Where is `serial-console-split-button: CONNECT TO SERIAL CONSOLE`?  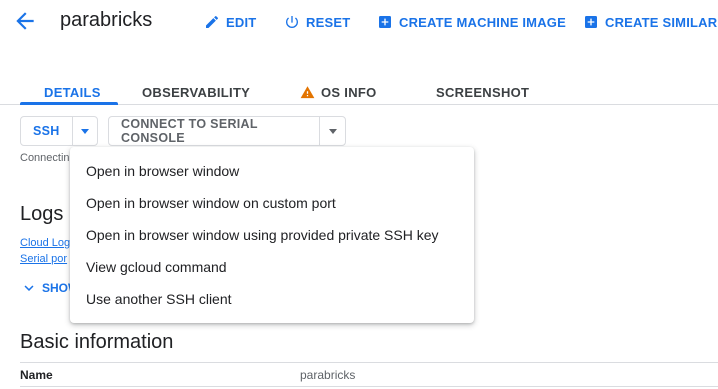 serial-console-split-button: CONNECT TO SERIAL CONSOLE is located at coordinates (227, 131).